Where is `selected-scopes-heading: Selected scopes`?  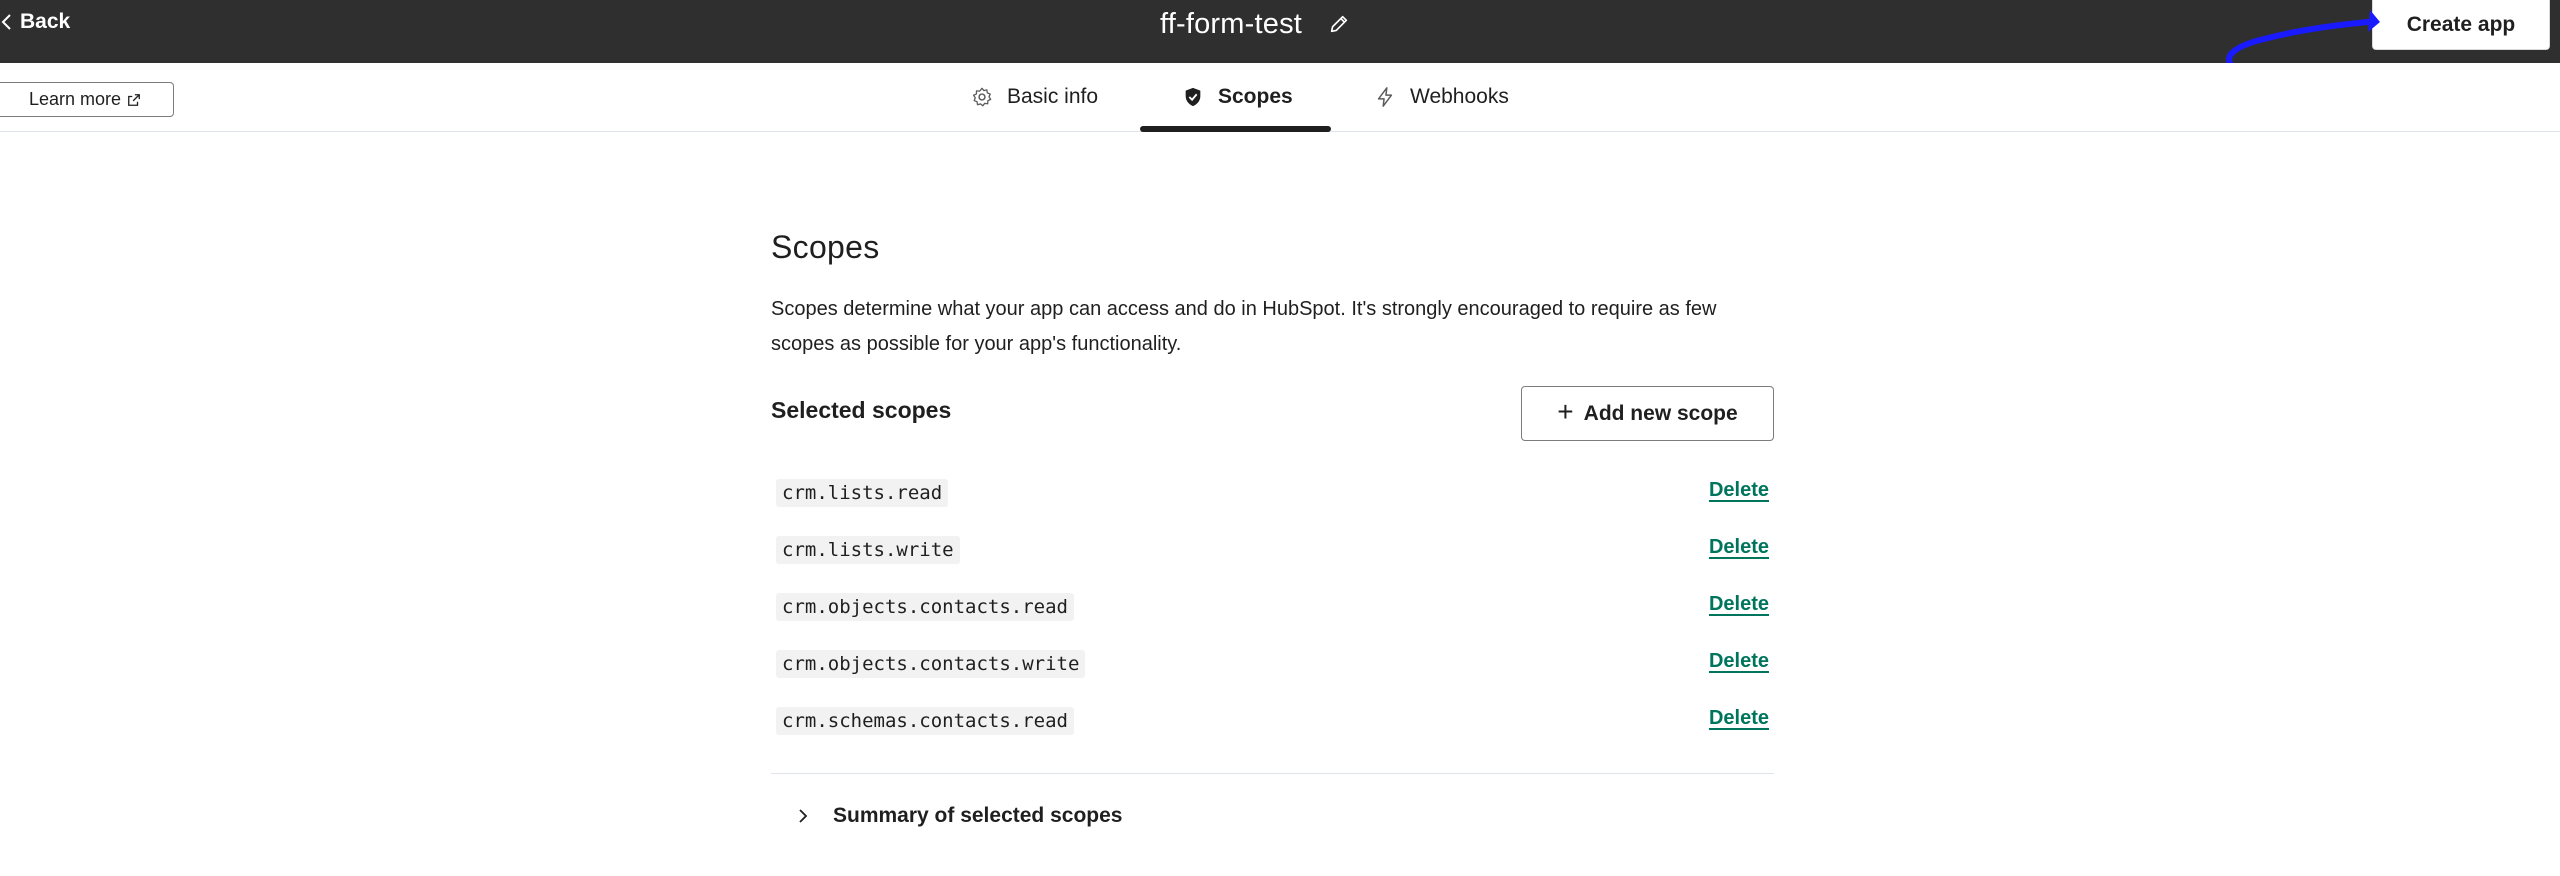 selected-scopes-heading: Selected scopes is located at coordinates (861, 410).